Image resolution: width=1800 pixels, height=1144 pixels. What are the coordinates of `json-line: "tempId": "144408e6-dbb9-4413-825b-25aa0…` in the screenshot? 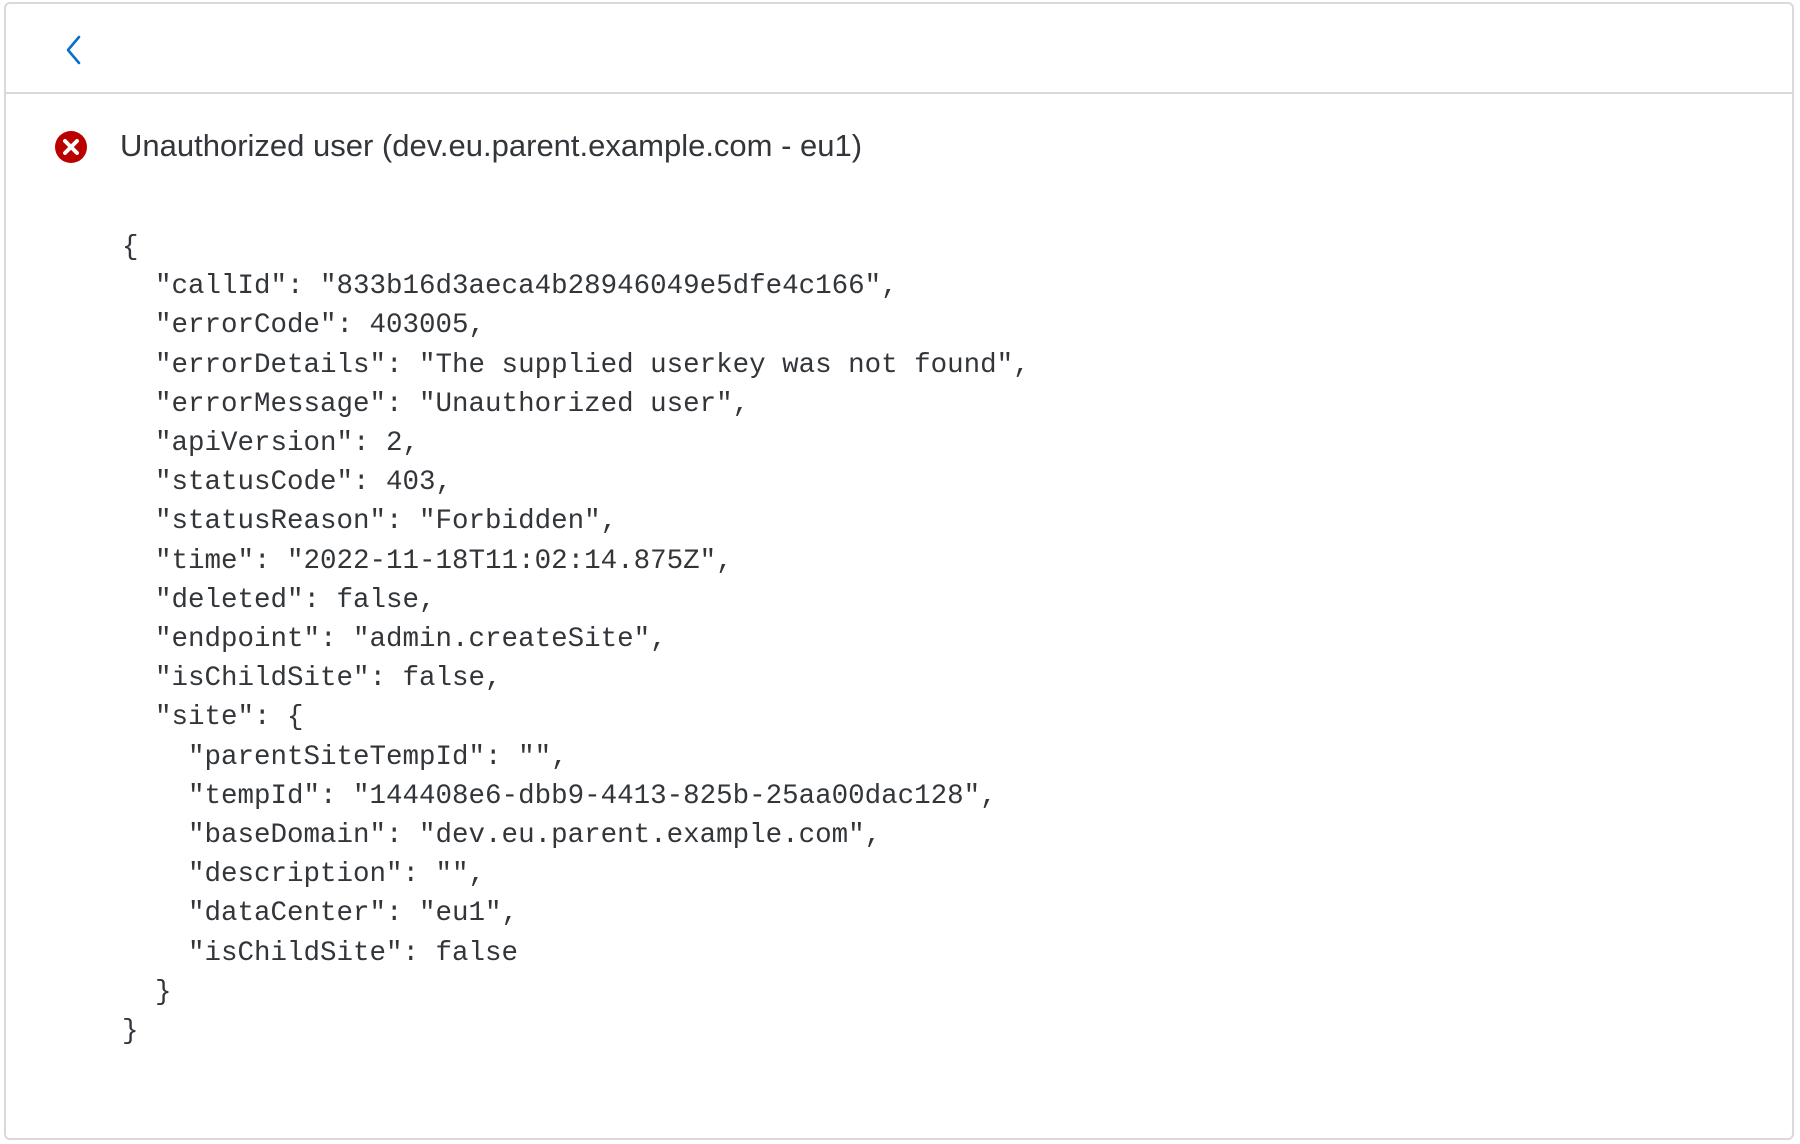 It's located at (559, 796).